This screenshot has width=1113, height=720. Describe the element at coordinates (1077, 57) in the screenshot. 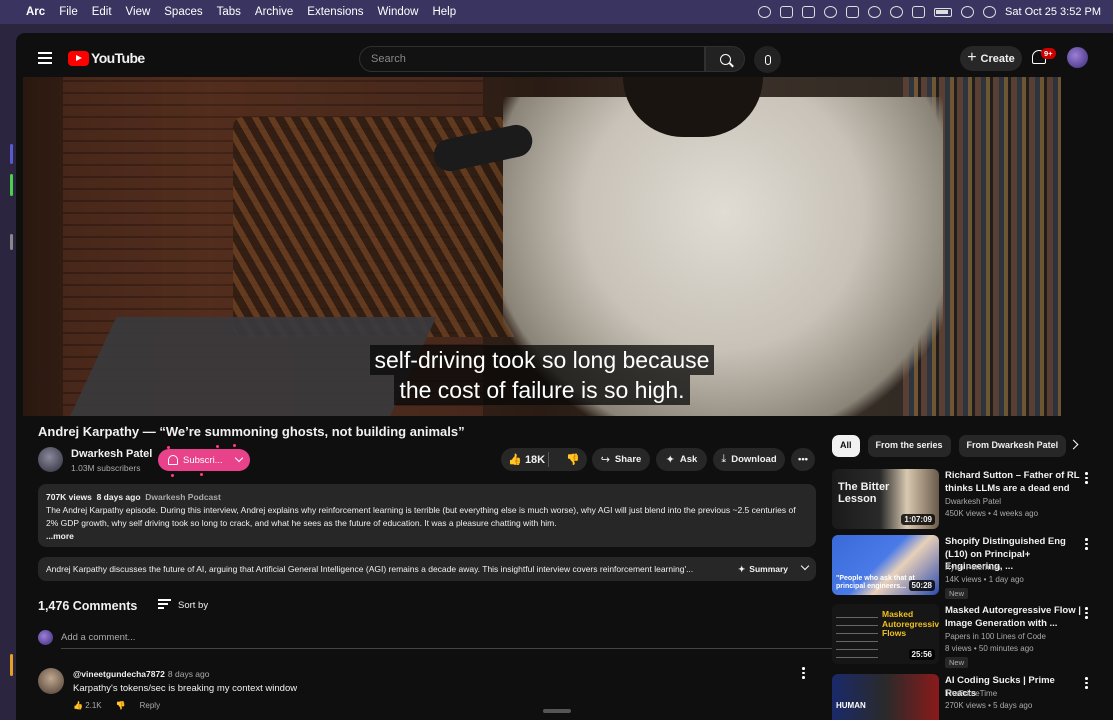

I see `account-avatar` at that location.